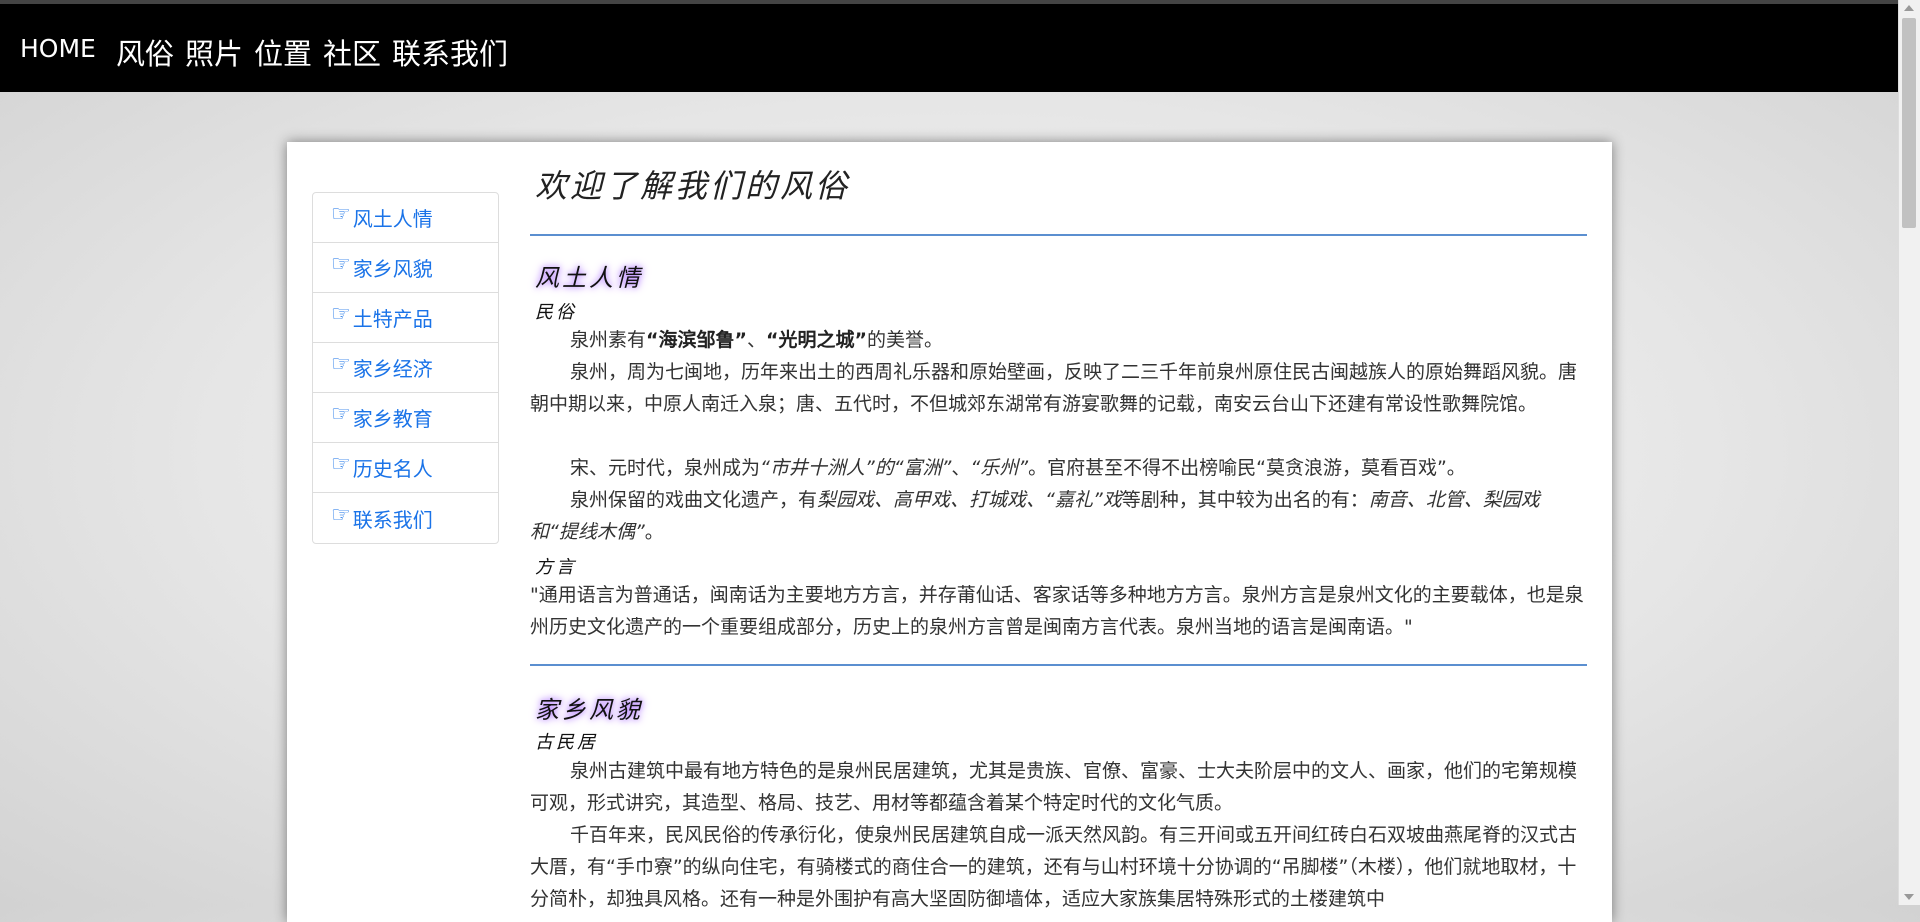 This screenshot has height=922, width=1920. Describe the element at coordinates (145, 52) in the screenshot. I see `nav-link-customs: 风俗` at that location.